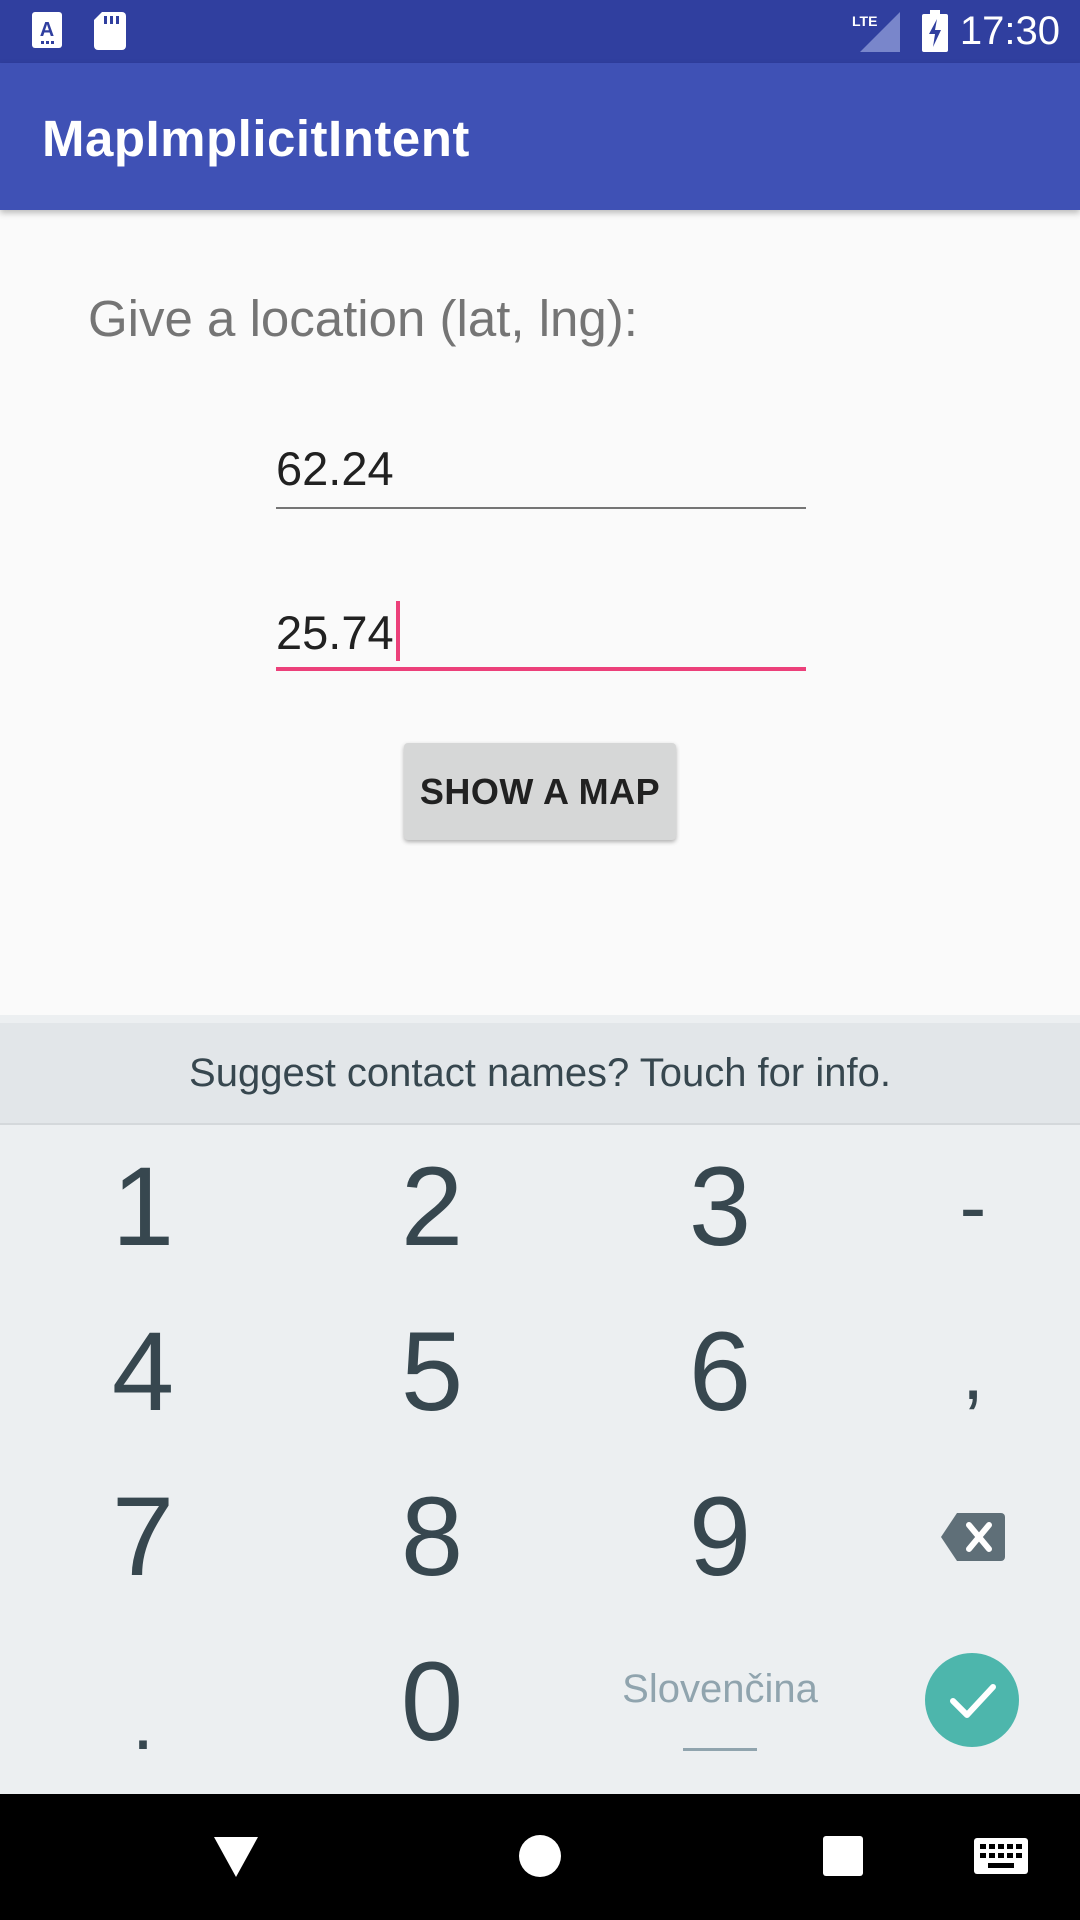  I want to click on key-label: 5, so click(432, 1371).